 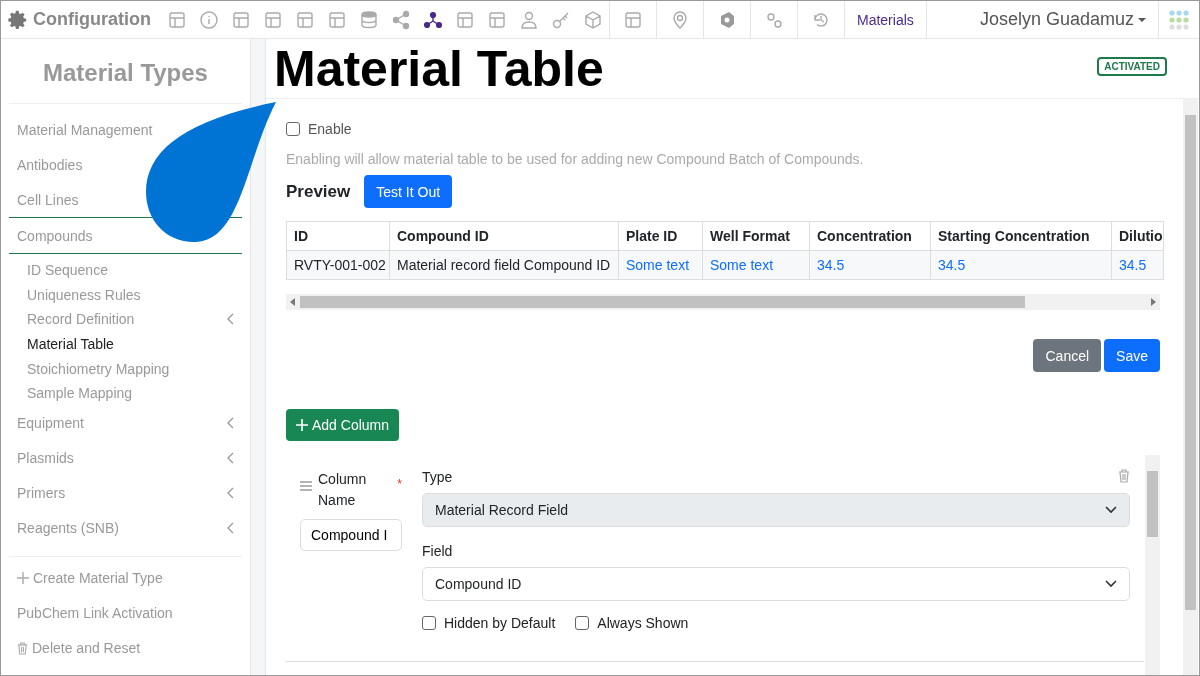 What do you see at coordinates (125, 493) in the screenshot?
I see `sidebar-item: Primers` at bounding box center [125, 493].